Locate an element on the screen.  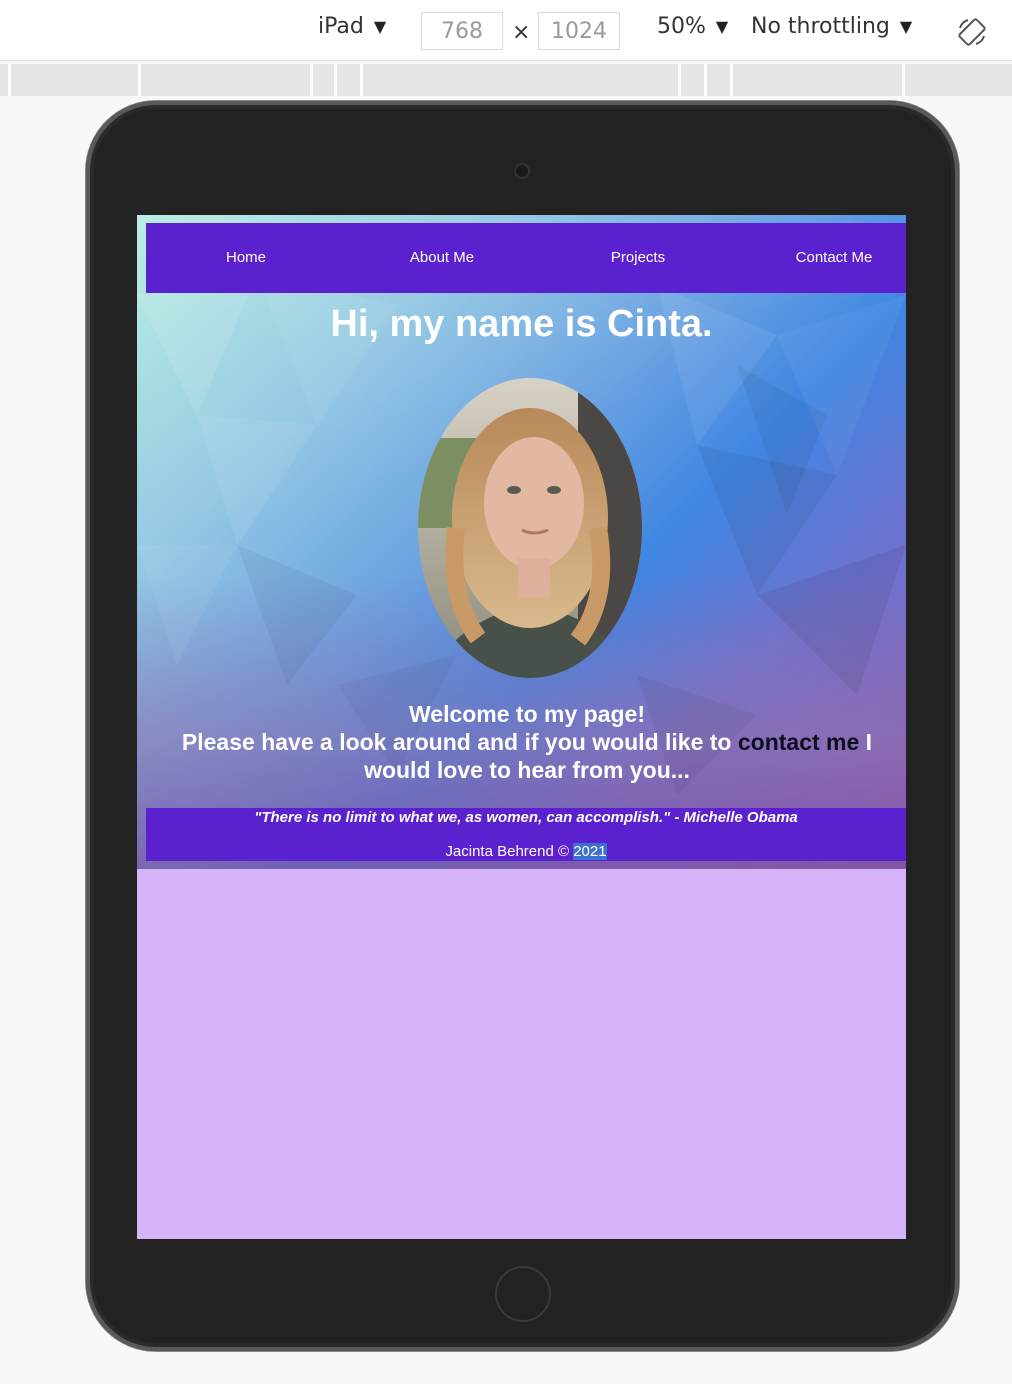
media-query-ruler is located at coordinates (506, 80).